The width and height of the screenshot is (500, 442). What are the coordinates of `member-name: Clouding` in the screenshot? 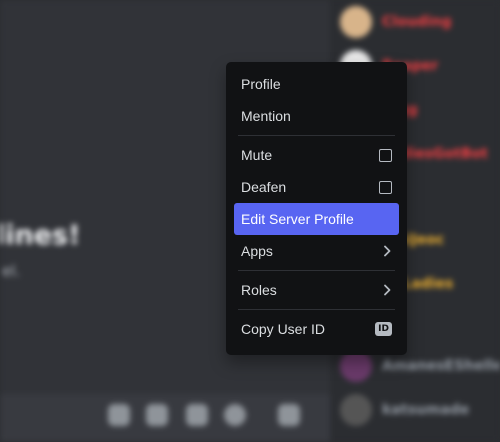 It's located at (417, 22).